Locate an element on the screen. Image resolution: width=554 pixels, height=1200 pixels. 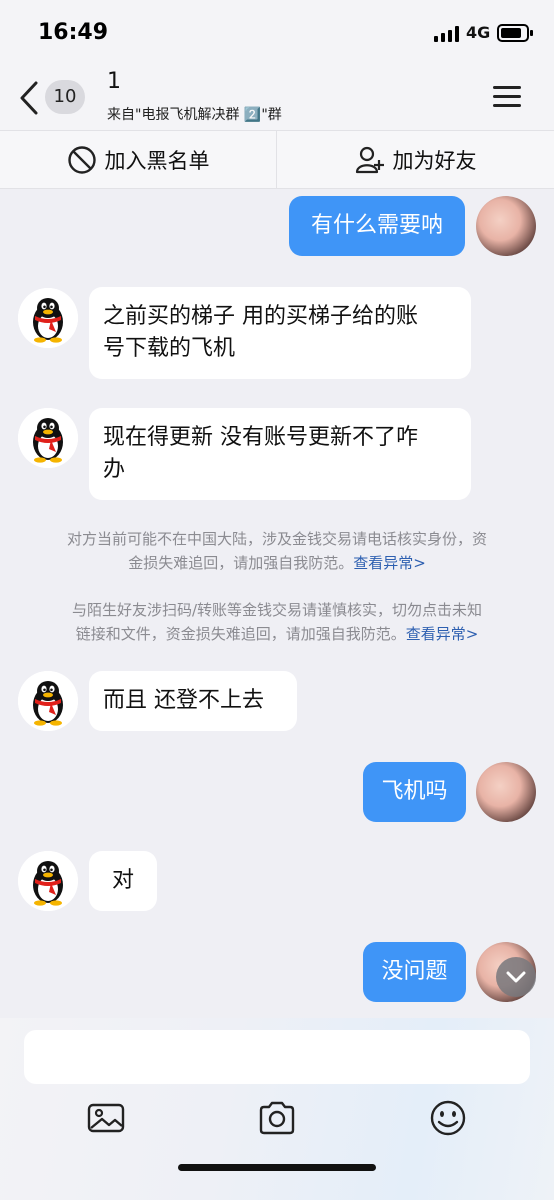
message-bubble-incoming: 而且 还登不上去 is located at coordinates (193, 701).